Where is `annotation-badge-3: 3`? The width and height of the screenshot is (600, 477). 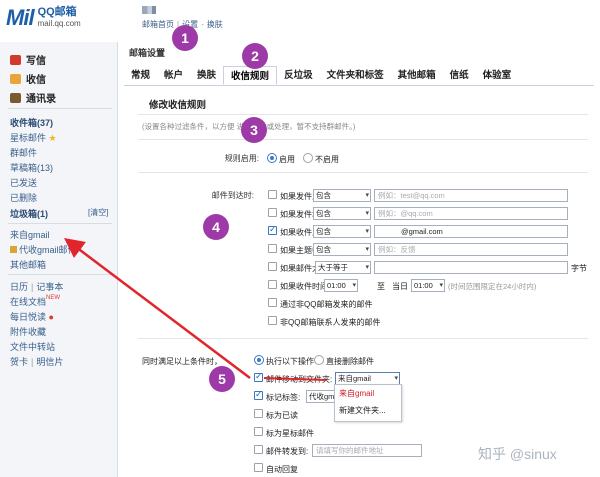
annotation-badge-3: 3 is located at coordinates (254, 130).